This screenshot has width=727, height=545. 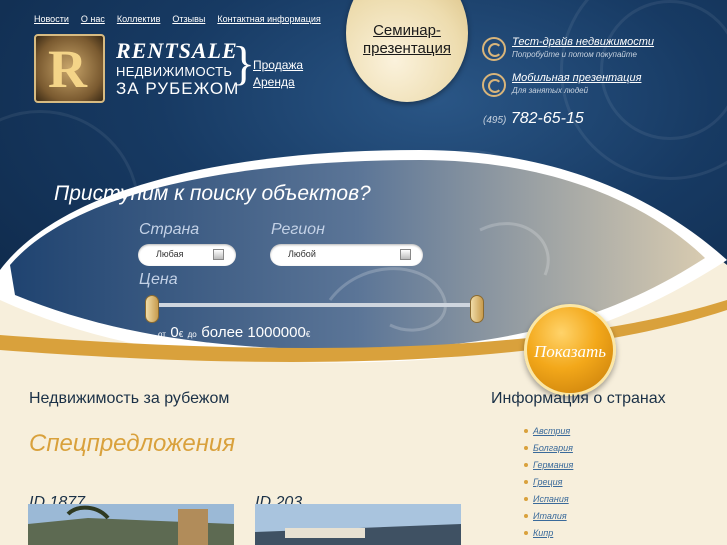 I want to click on country-value: Любая, so click(x=170, y=254).